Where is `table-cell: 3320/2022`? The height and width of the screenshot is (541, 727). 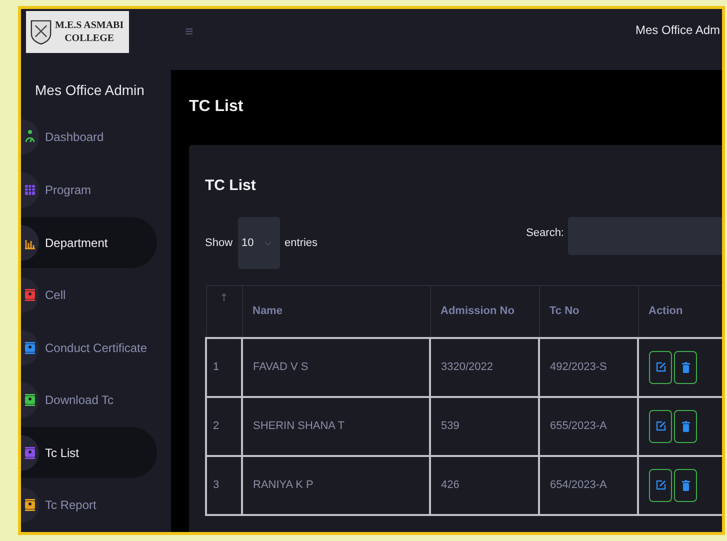 table-cell: 3320/2022 is located at coordinates (484, 367).